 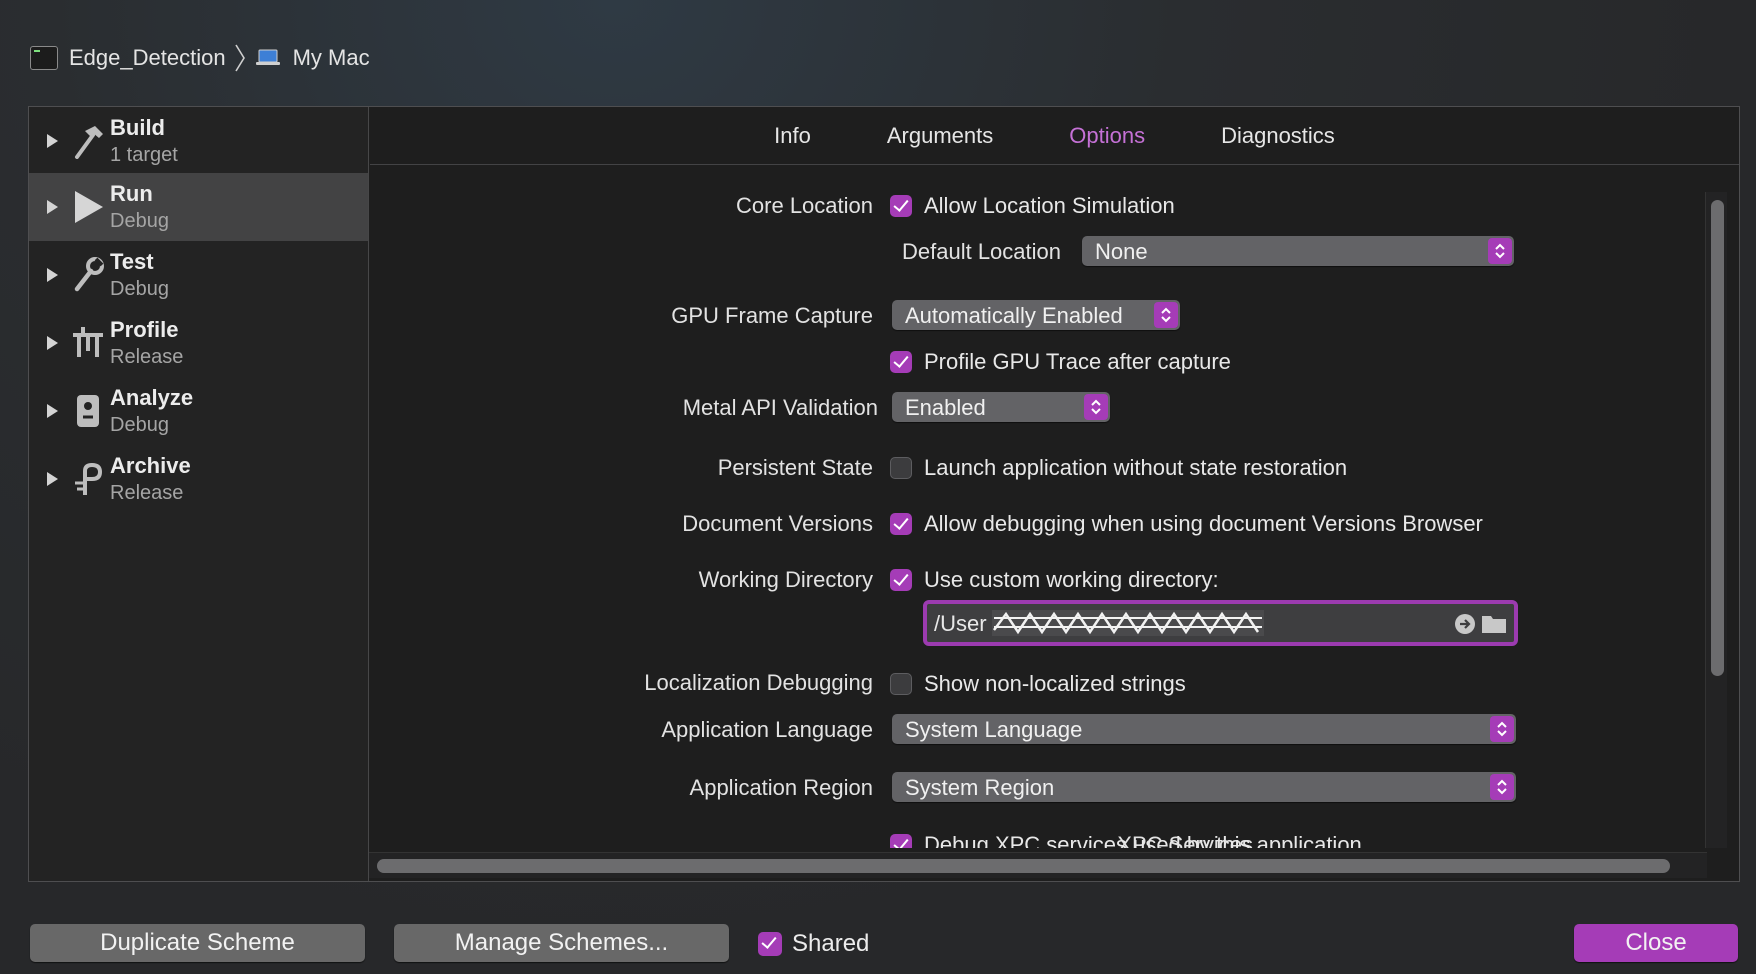 What do you see at coordinates (44, 58) in the screenshot?
I see `terminal-app-icon` at bounding box center [44, 58].